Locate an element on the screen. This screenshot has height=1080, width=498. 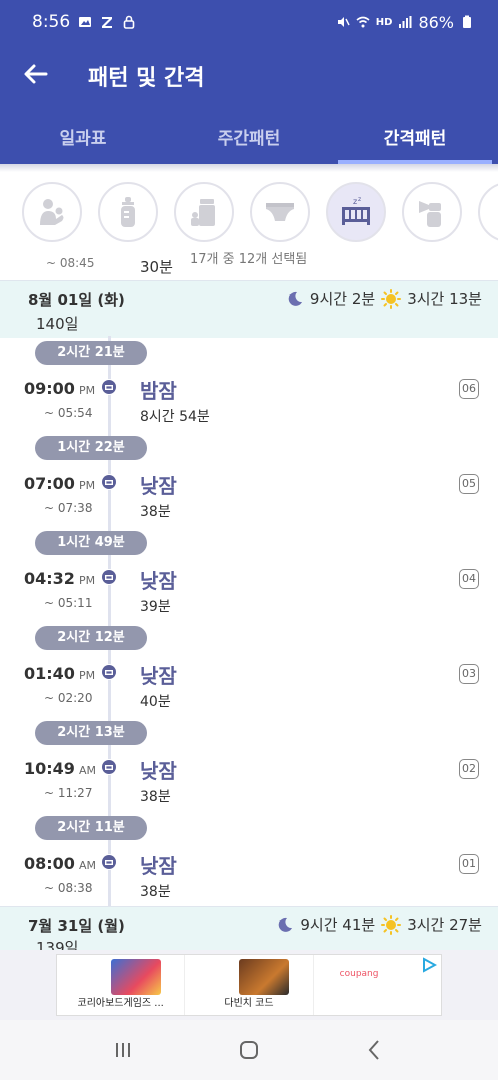
filter-selection-count: 17개 중 12개 선택됨 is located at coordinates (249, 259).